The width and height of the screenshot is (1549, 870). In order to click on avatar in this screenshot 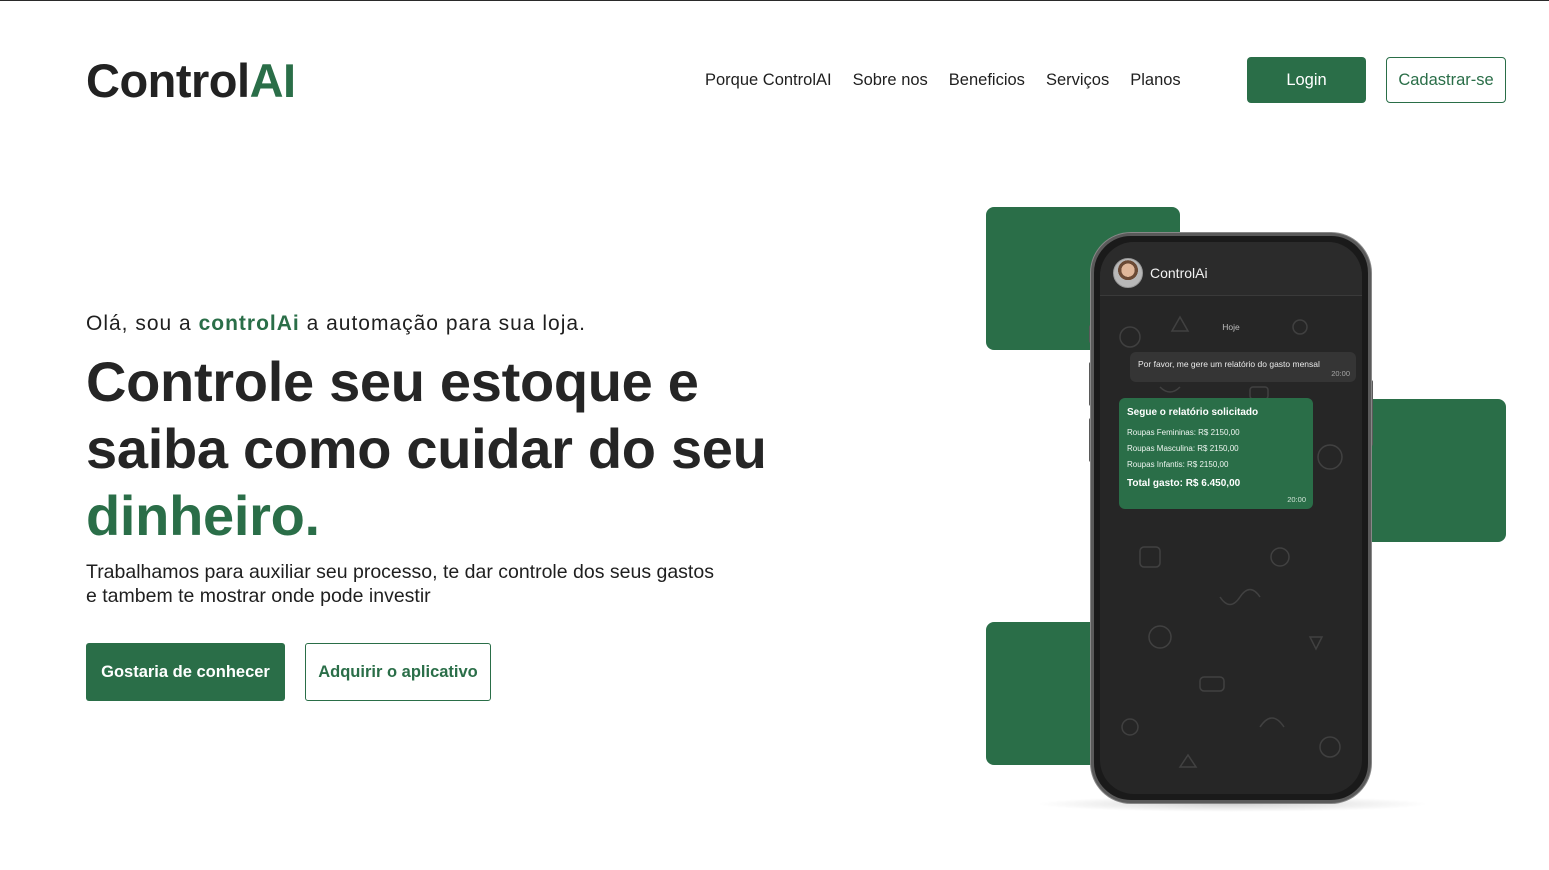, I will do `click(1128, 273)`.